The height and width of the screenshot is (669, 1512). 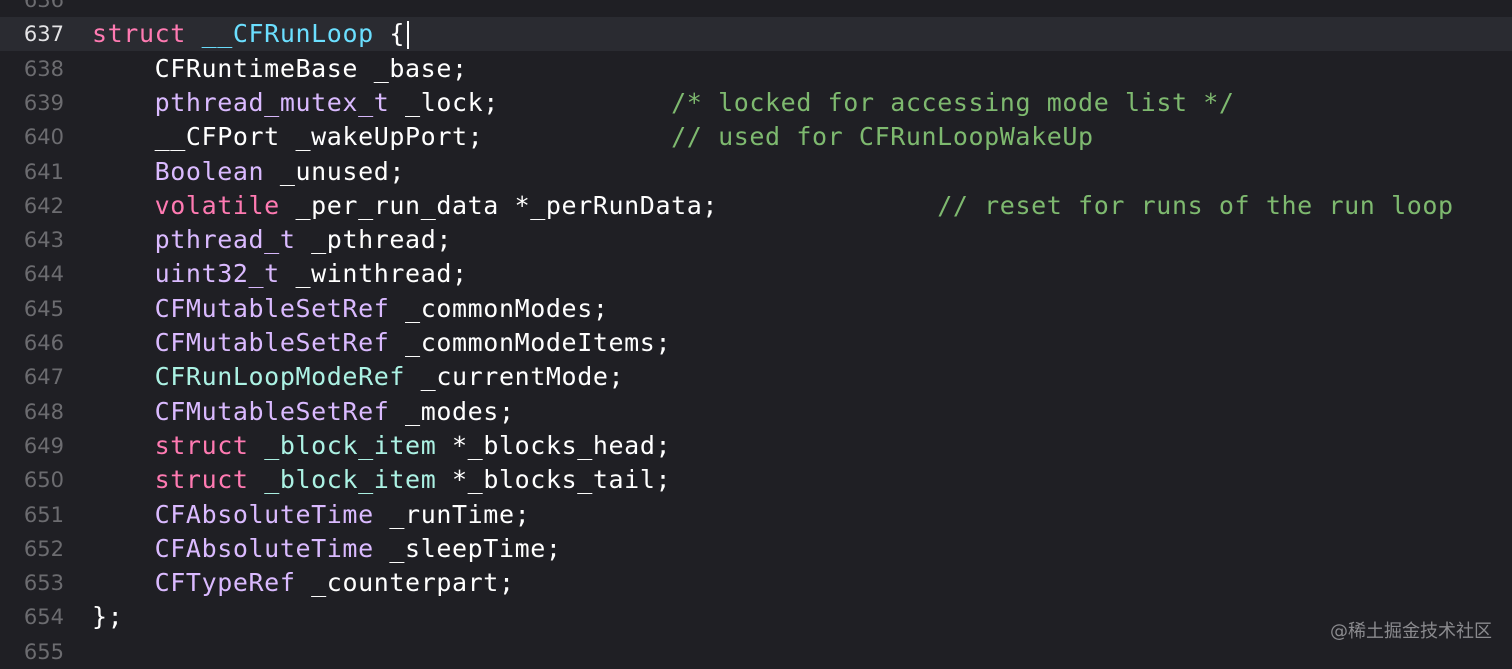 What do you see at coordinates (43, 583) in the screenshot?
I see `line-number: 653` at bounding box center [43, 583].